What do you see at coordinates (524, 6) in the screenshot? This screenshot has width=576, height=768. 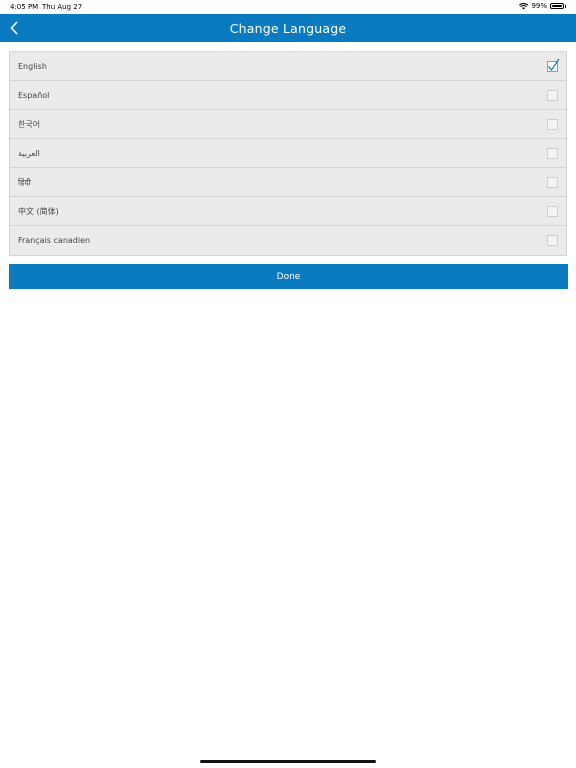 I see `wifi-icon` at bounding box center [524, 6].